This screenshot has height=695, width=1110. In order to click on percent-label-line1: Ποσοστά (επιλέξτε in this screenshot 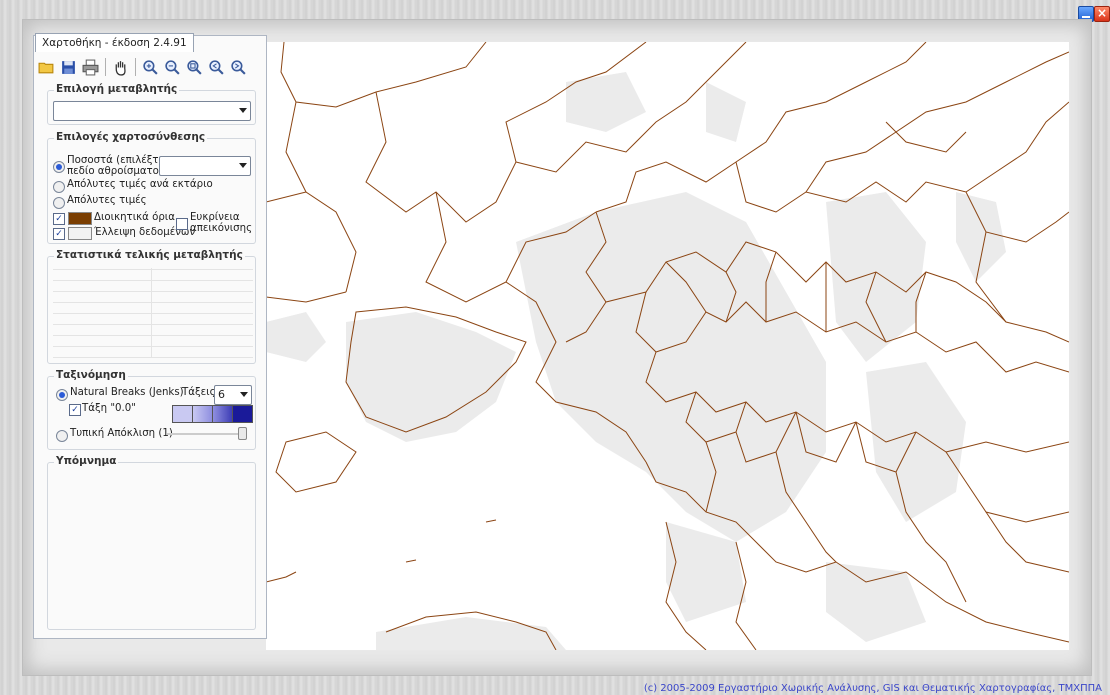, I will do `click(116, 160)`.